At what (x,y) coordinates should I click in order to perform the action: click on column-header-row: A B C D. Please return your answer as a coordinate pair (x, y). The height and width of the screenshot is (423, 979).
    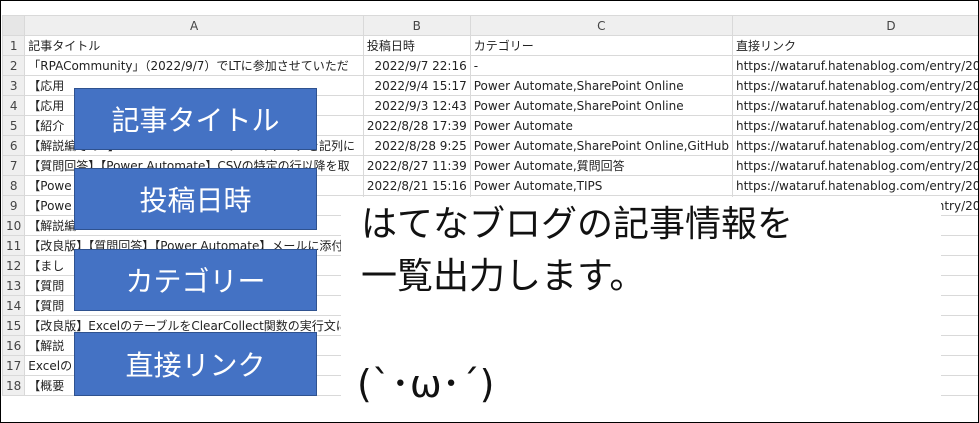
    Looking at the image, I should click on (489, 25).